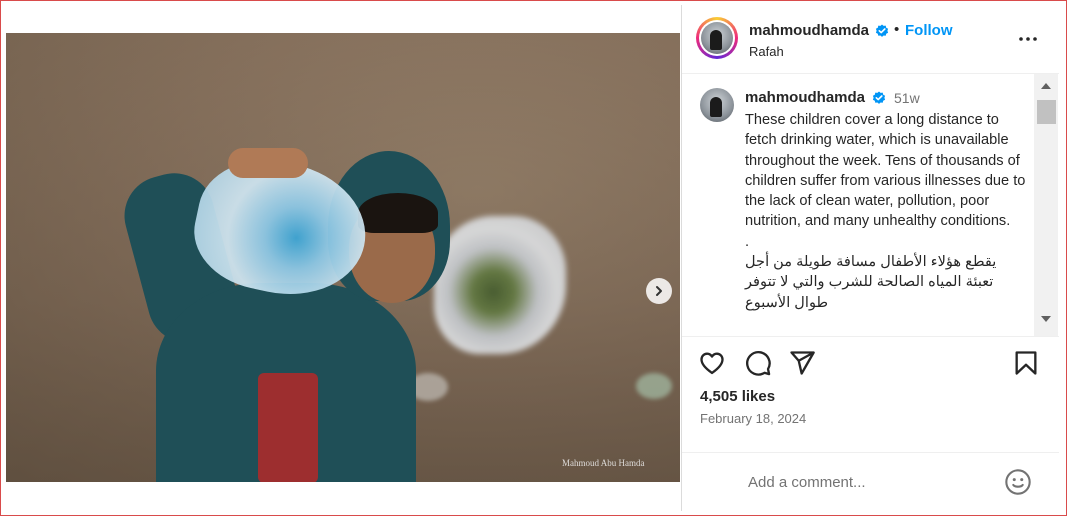  I want to click on photo-child-hair, so click(398, 213).